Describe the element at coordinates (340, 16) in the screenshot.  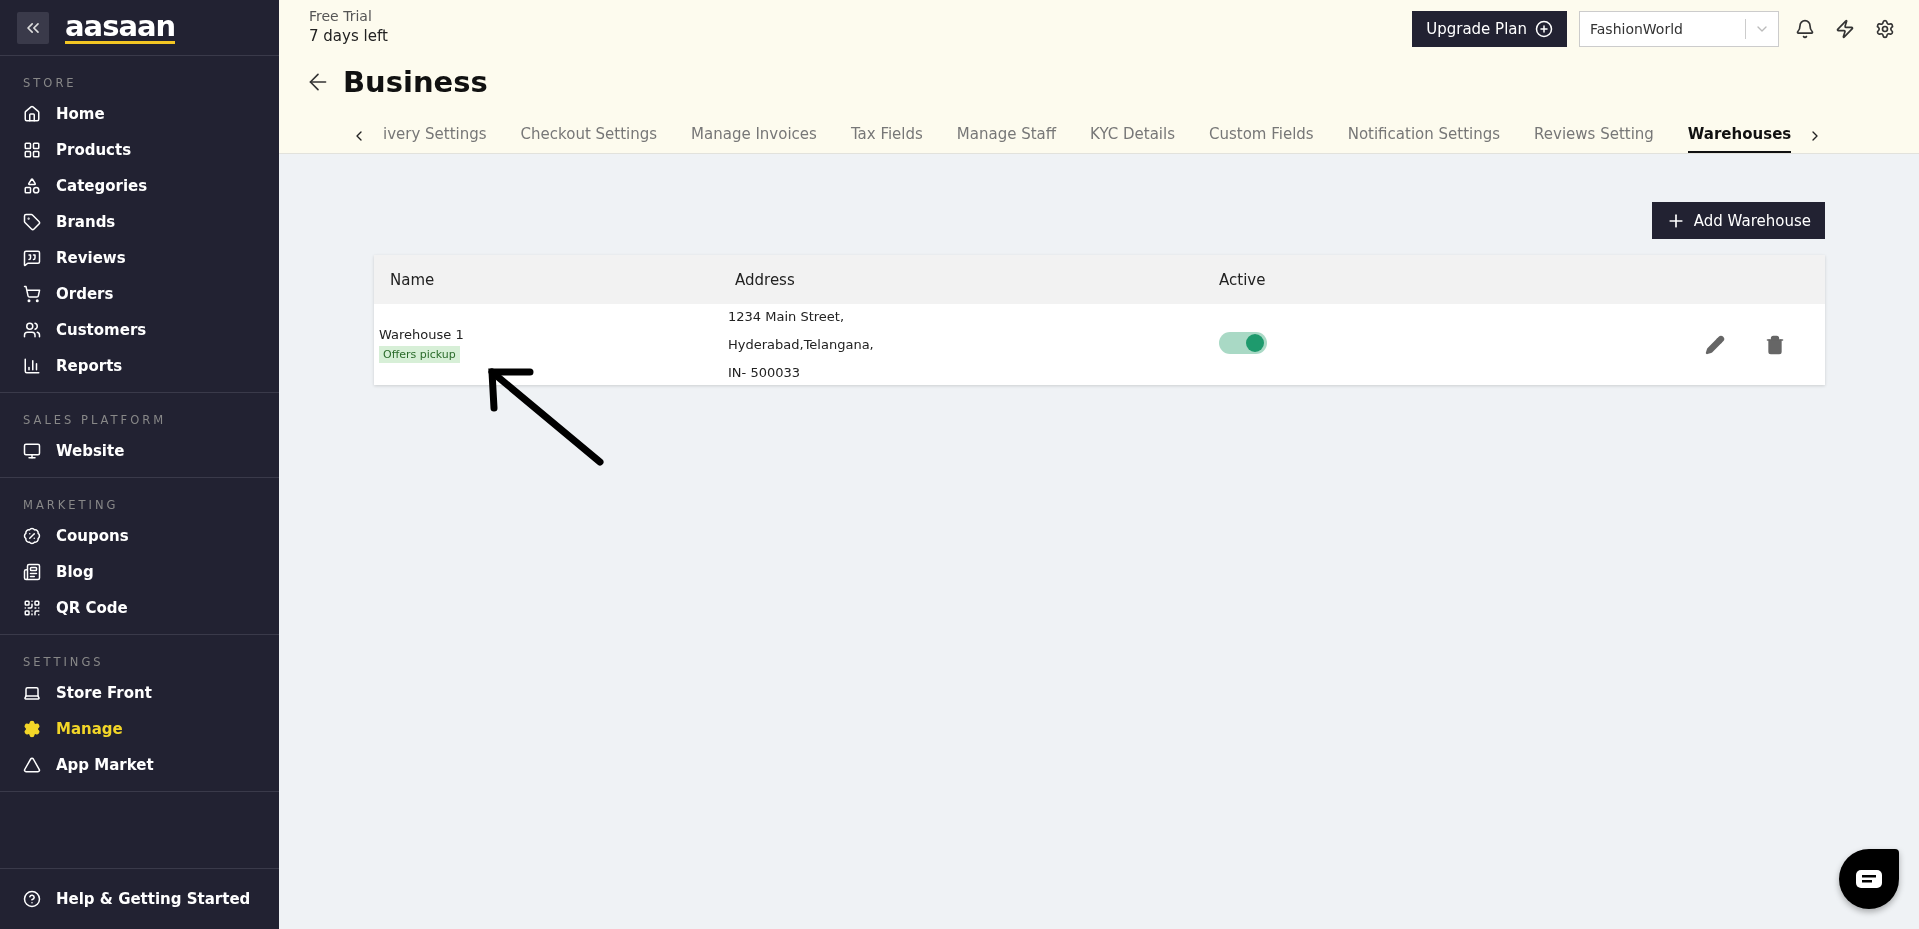
I see `trial-label: Free Trial` at that location.